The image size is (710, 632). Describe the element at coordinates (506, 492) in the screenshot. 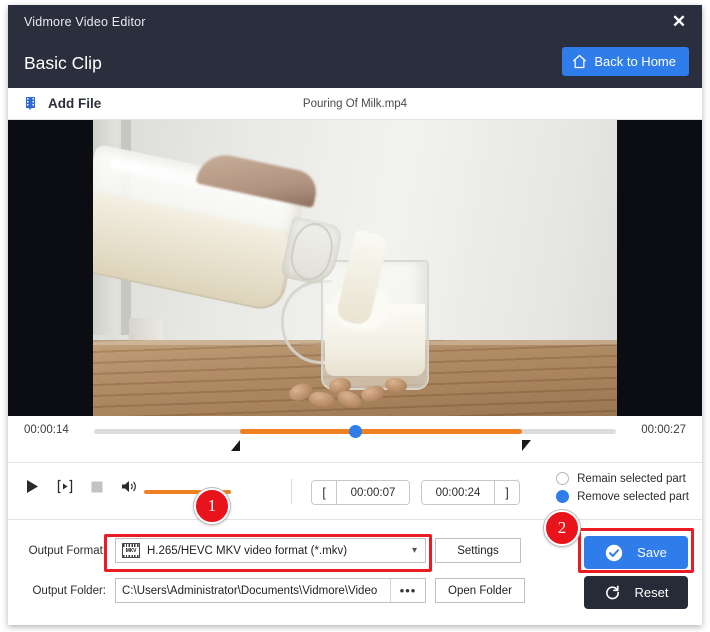

I see `trim-end-marker-icon: ]` at that location.